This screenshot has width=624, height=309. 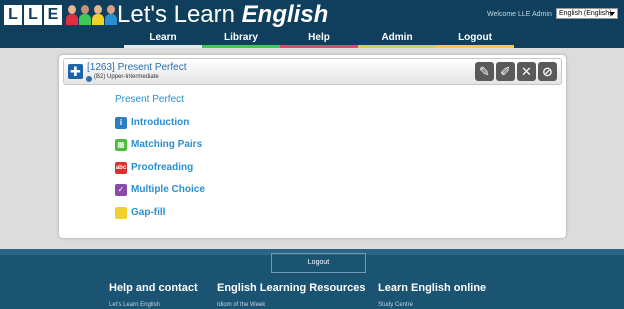 I want to click on app-title-plain: Let's Learn, so click(x=179, y=14).